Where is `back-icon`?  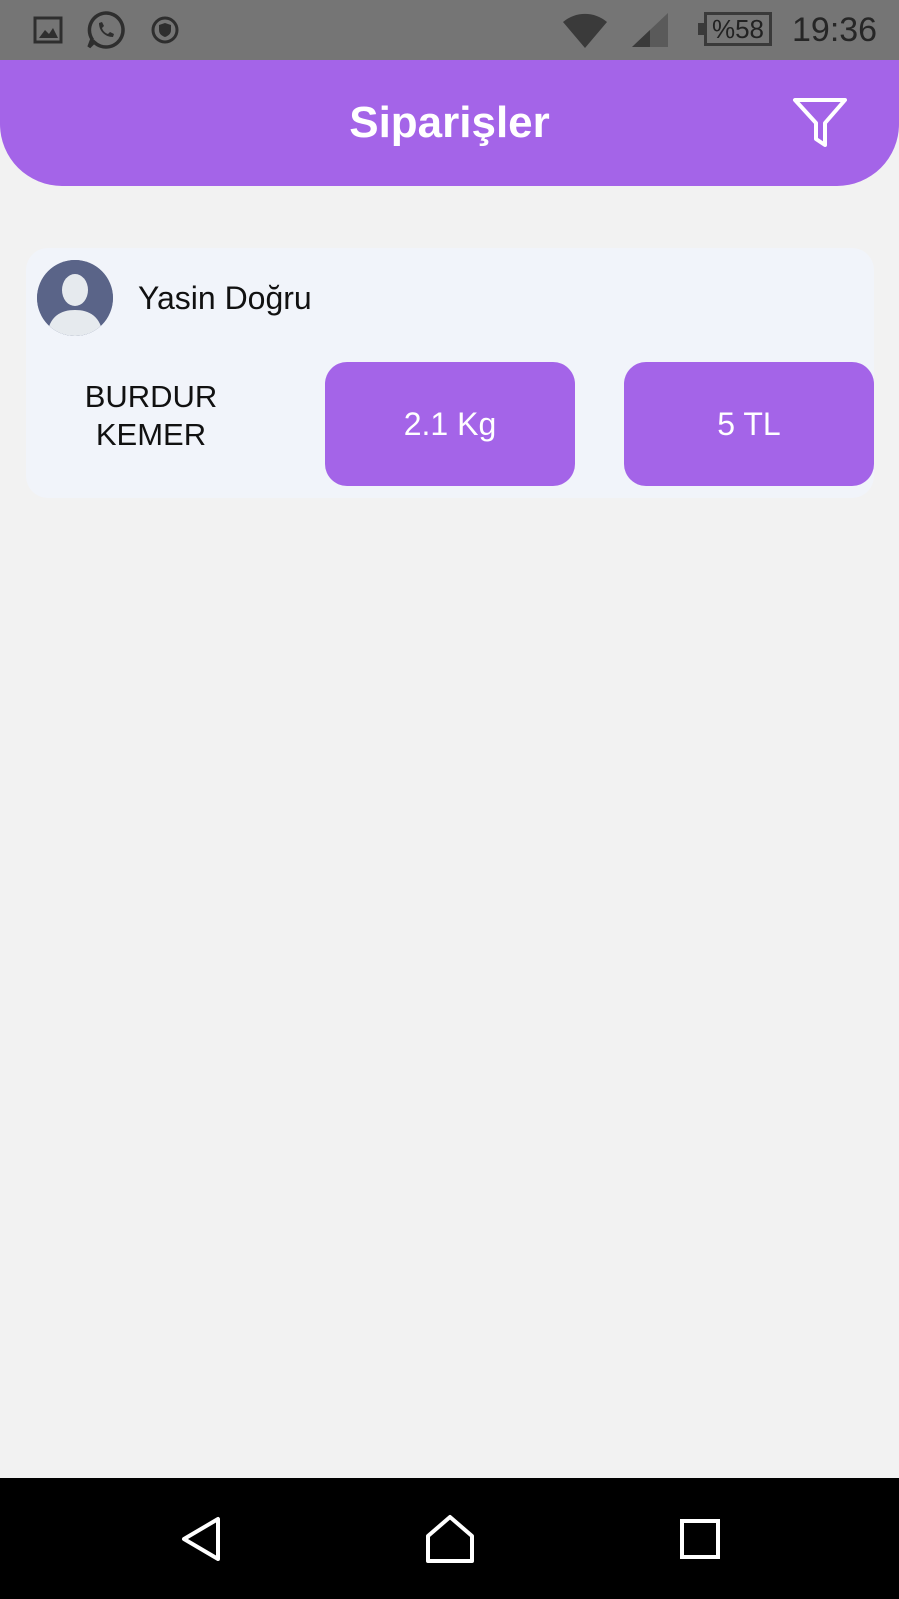 back-icon is located at coordinates (201, 1538).